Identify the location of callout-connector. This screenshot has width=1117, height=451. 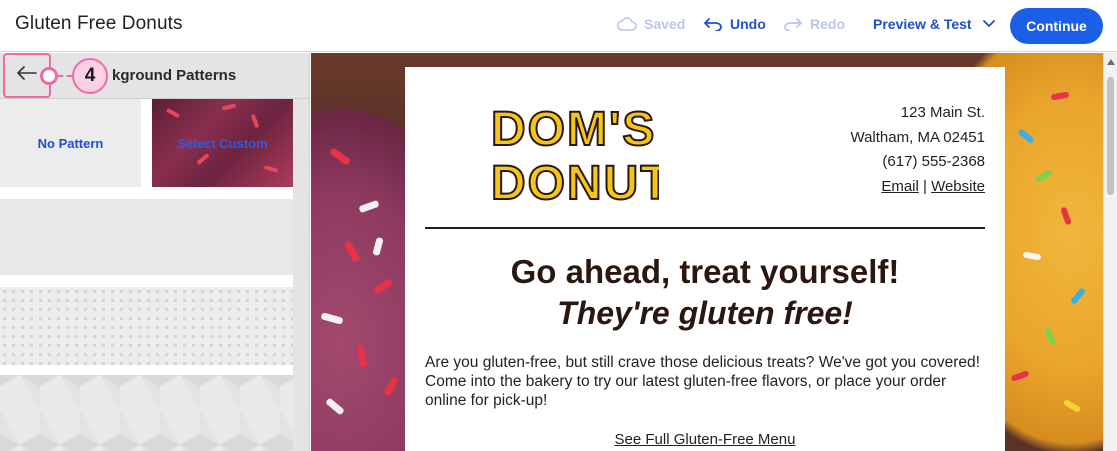
(65, 76).